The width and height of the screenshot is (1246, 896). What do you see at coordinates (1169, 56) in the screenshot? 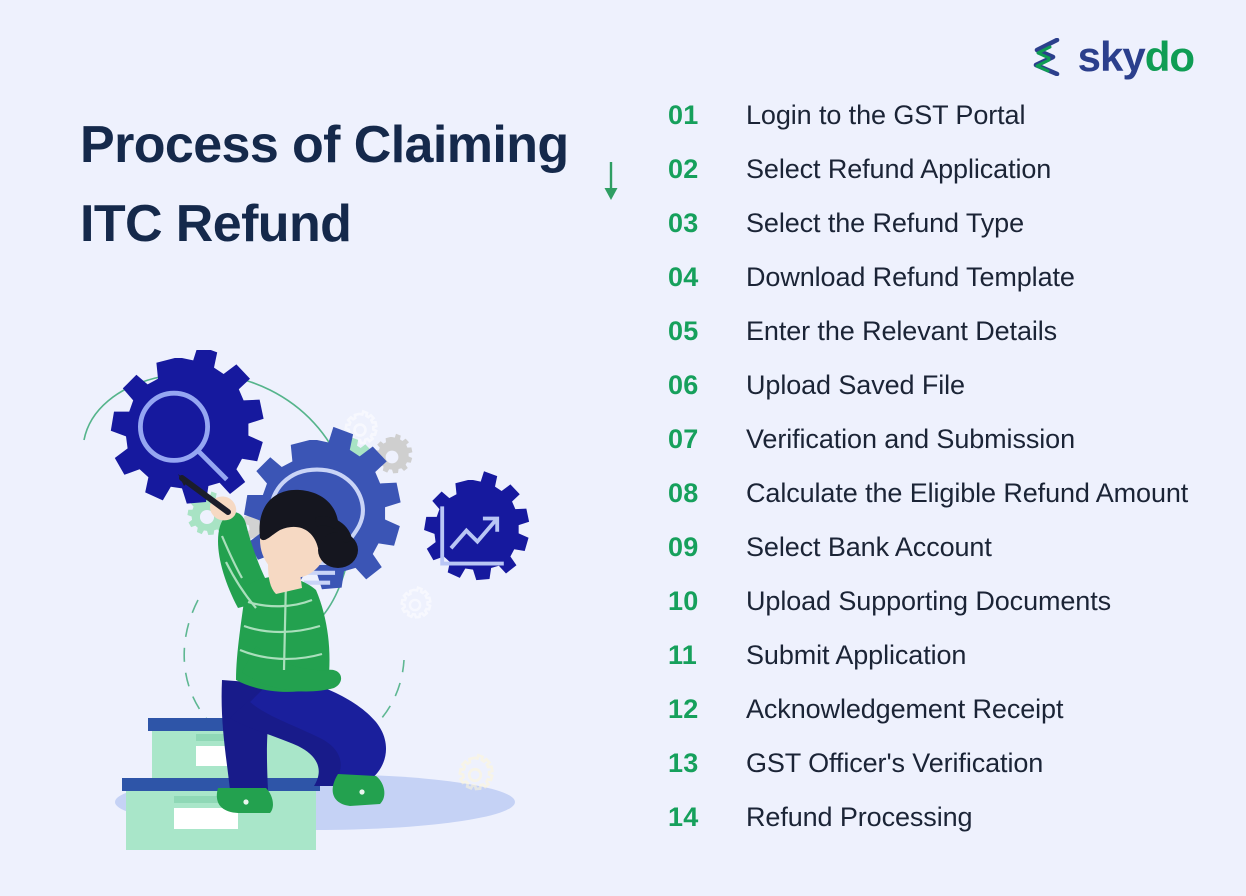
I see `brand-name-part2: do` at bounding box center [1169, 56].